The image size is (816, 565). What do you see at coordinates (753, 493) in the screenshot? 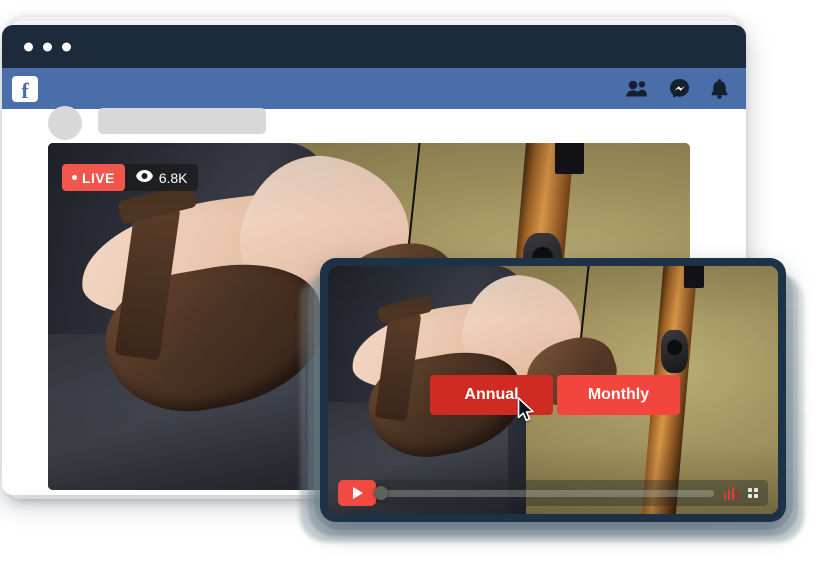
I see `fullscreen-icon` at bounding box center [753, 493].